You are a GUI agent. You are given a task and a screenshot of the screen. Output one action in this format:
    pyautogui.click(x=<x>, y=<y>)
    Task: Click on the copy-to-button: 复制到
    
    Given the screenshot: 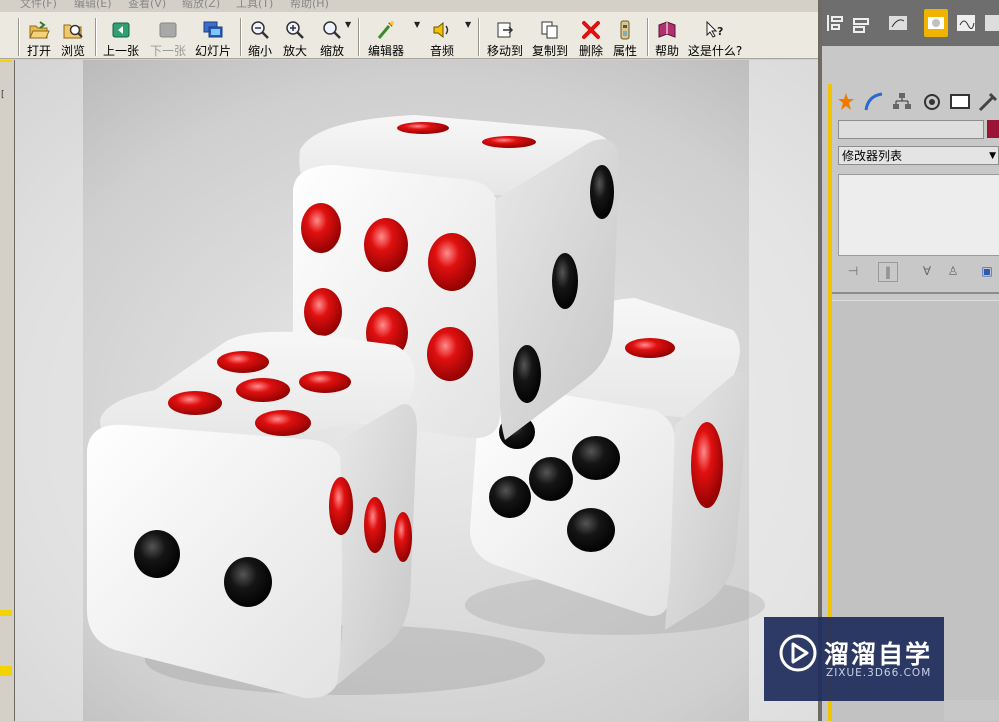 What is the action you would take?
    pyautogui.click(x=550, y=37)
    